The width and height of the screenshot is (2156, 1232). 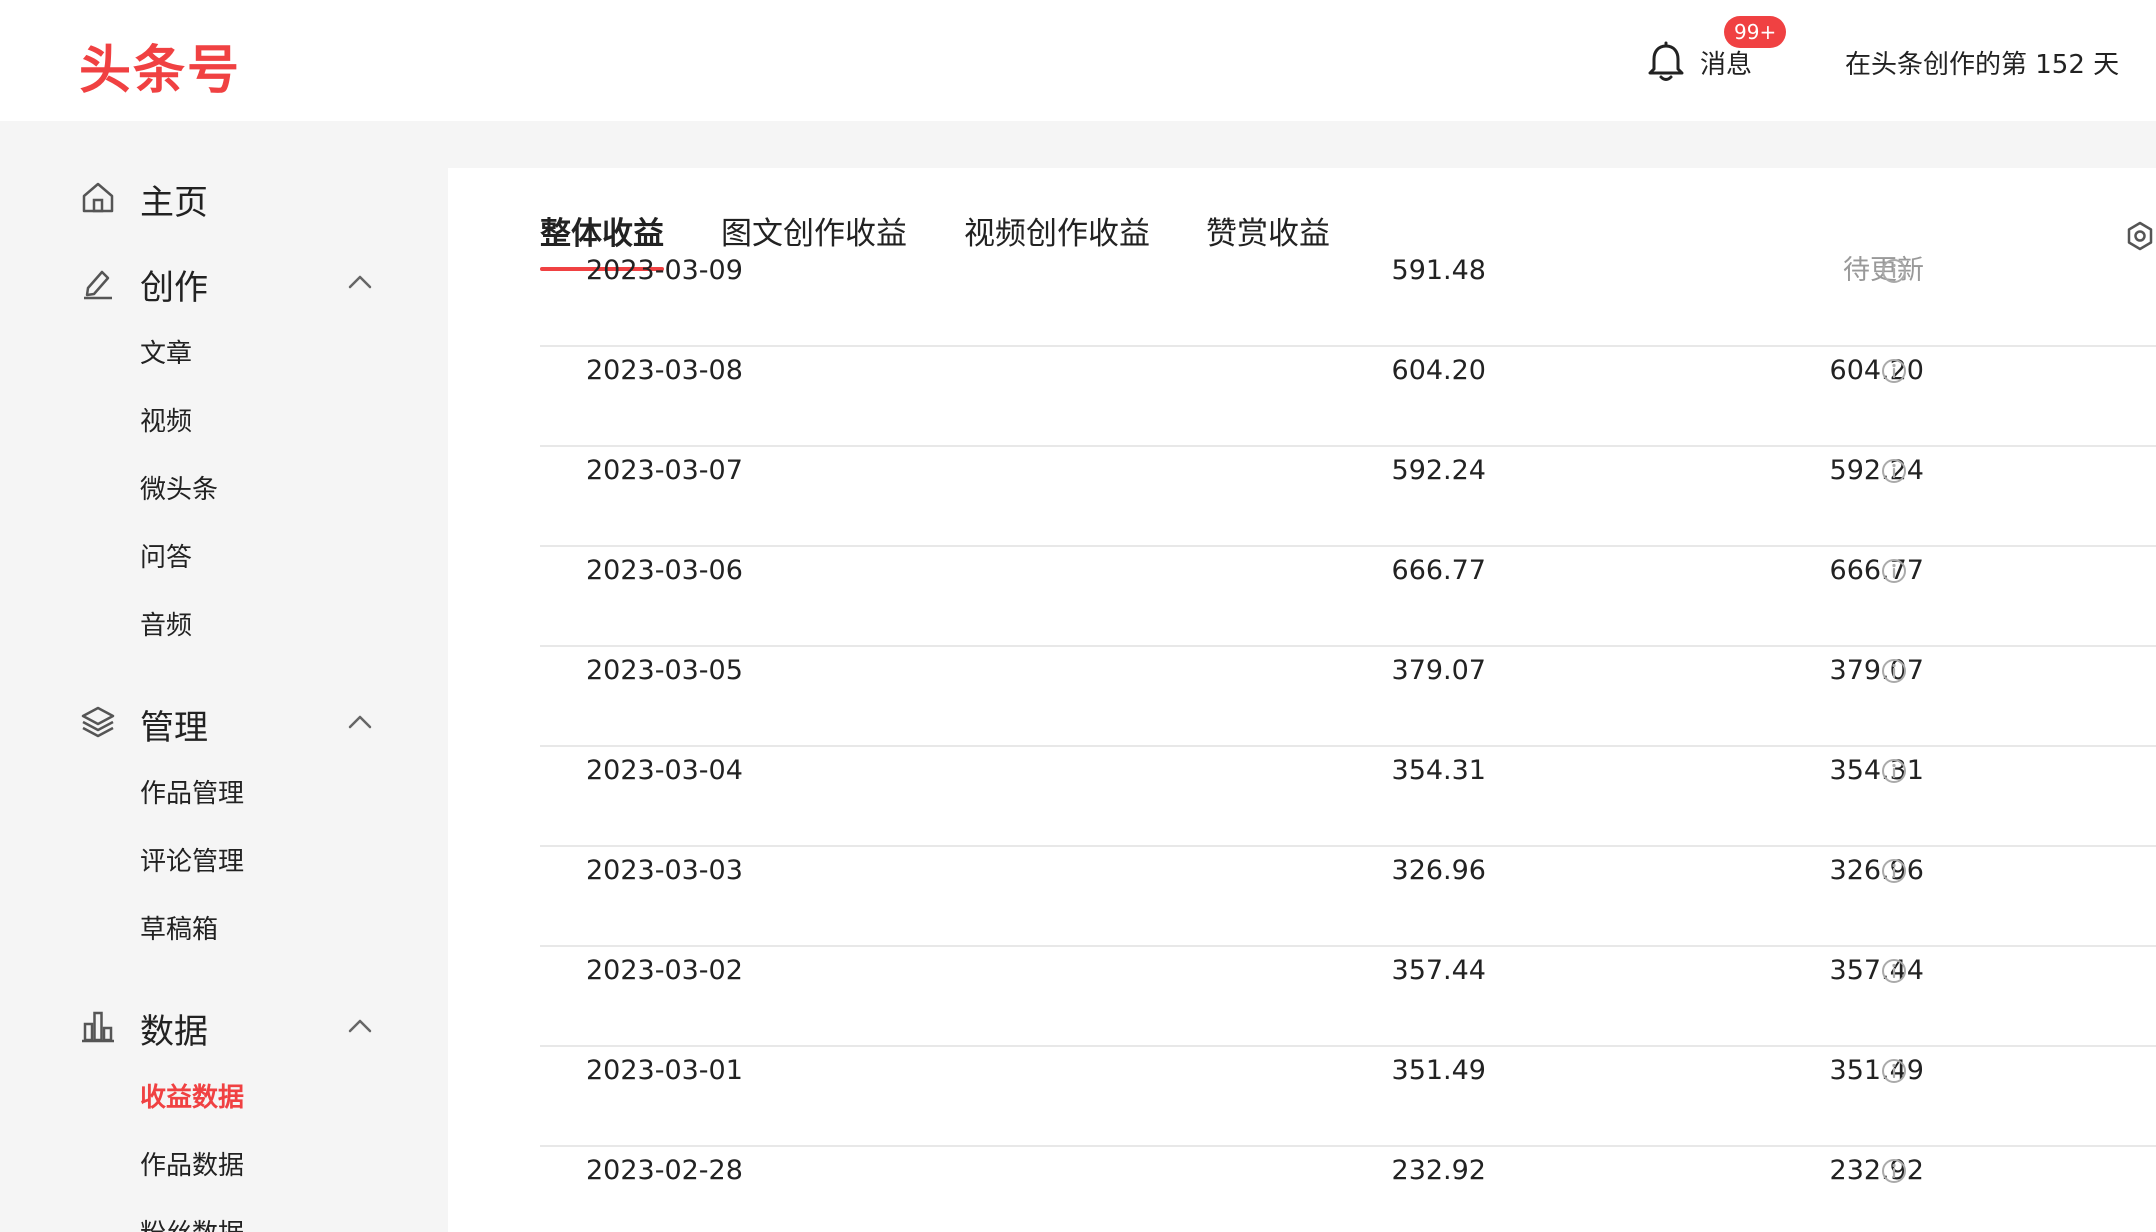 What do you see at coordinates (192, 1095) in the screenshot?
I see `sidebar-item-revenue-data: 收益数据` at bounding box center [192, 1095].